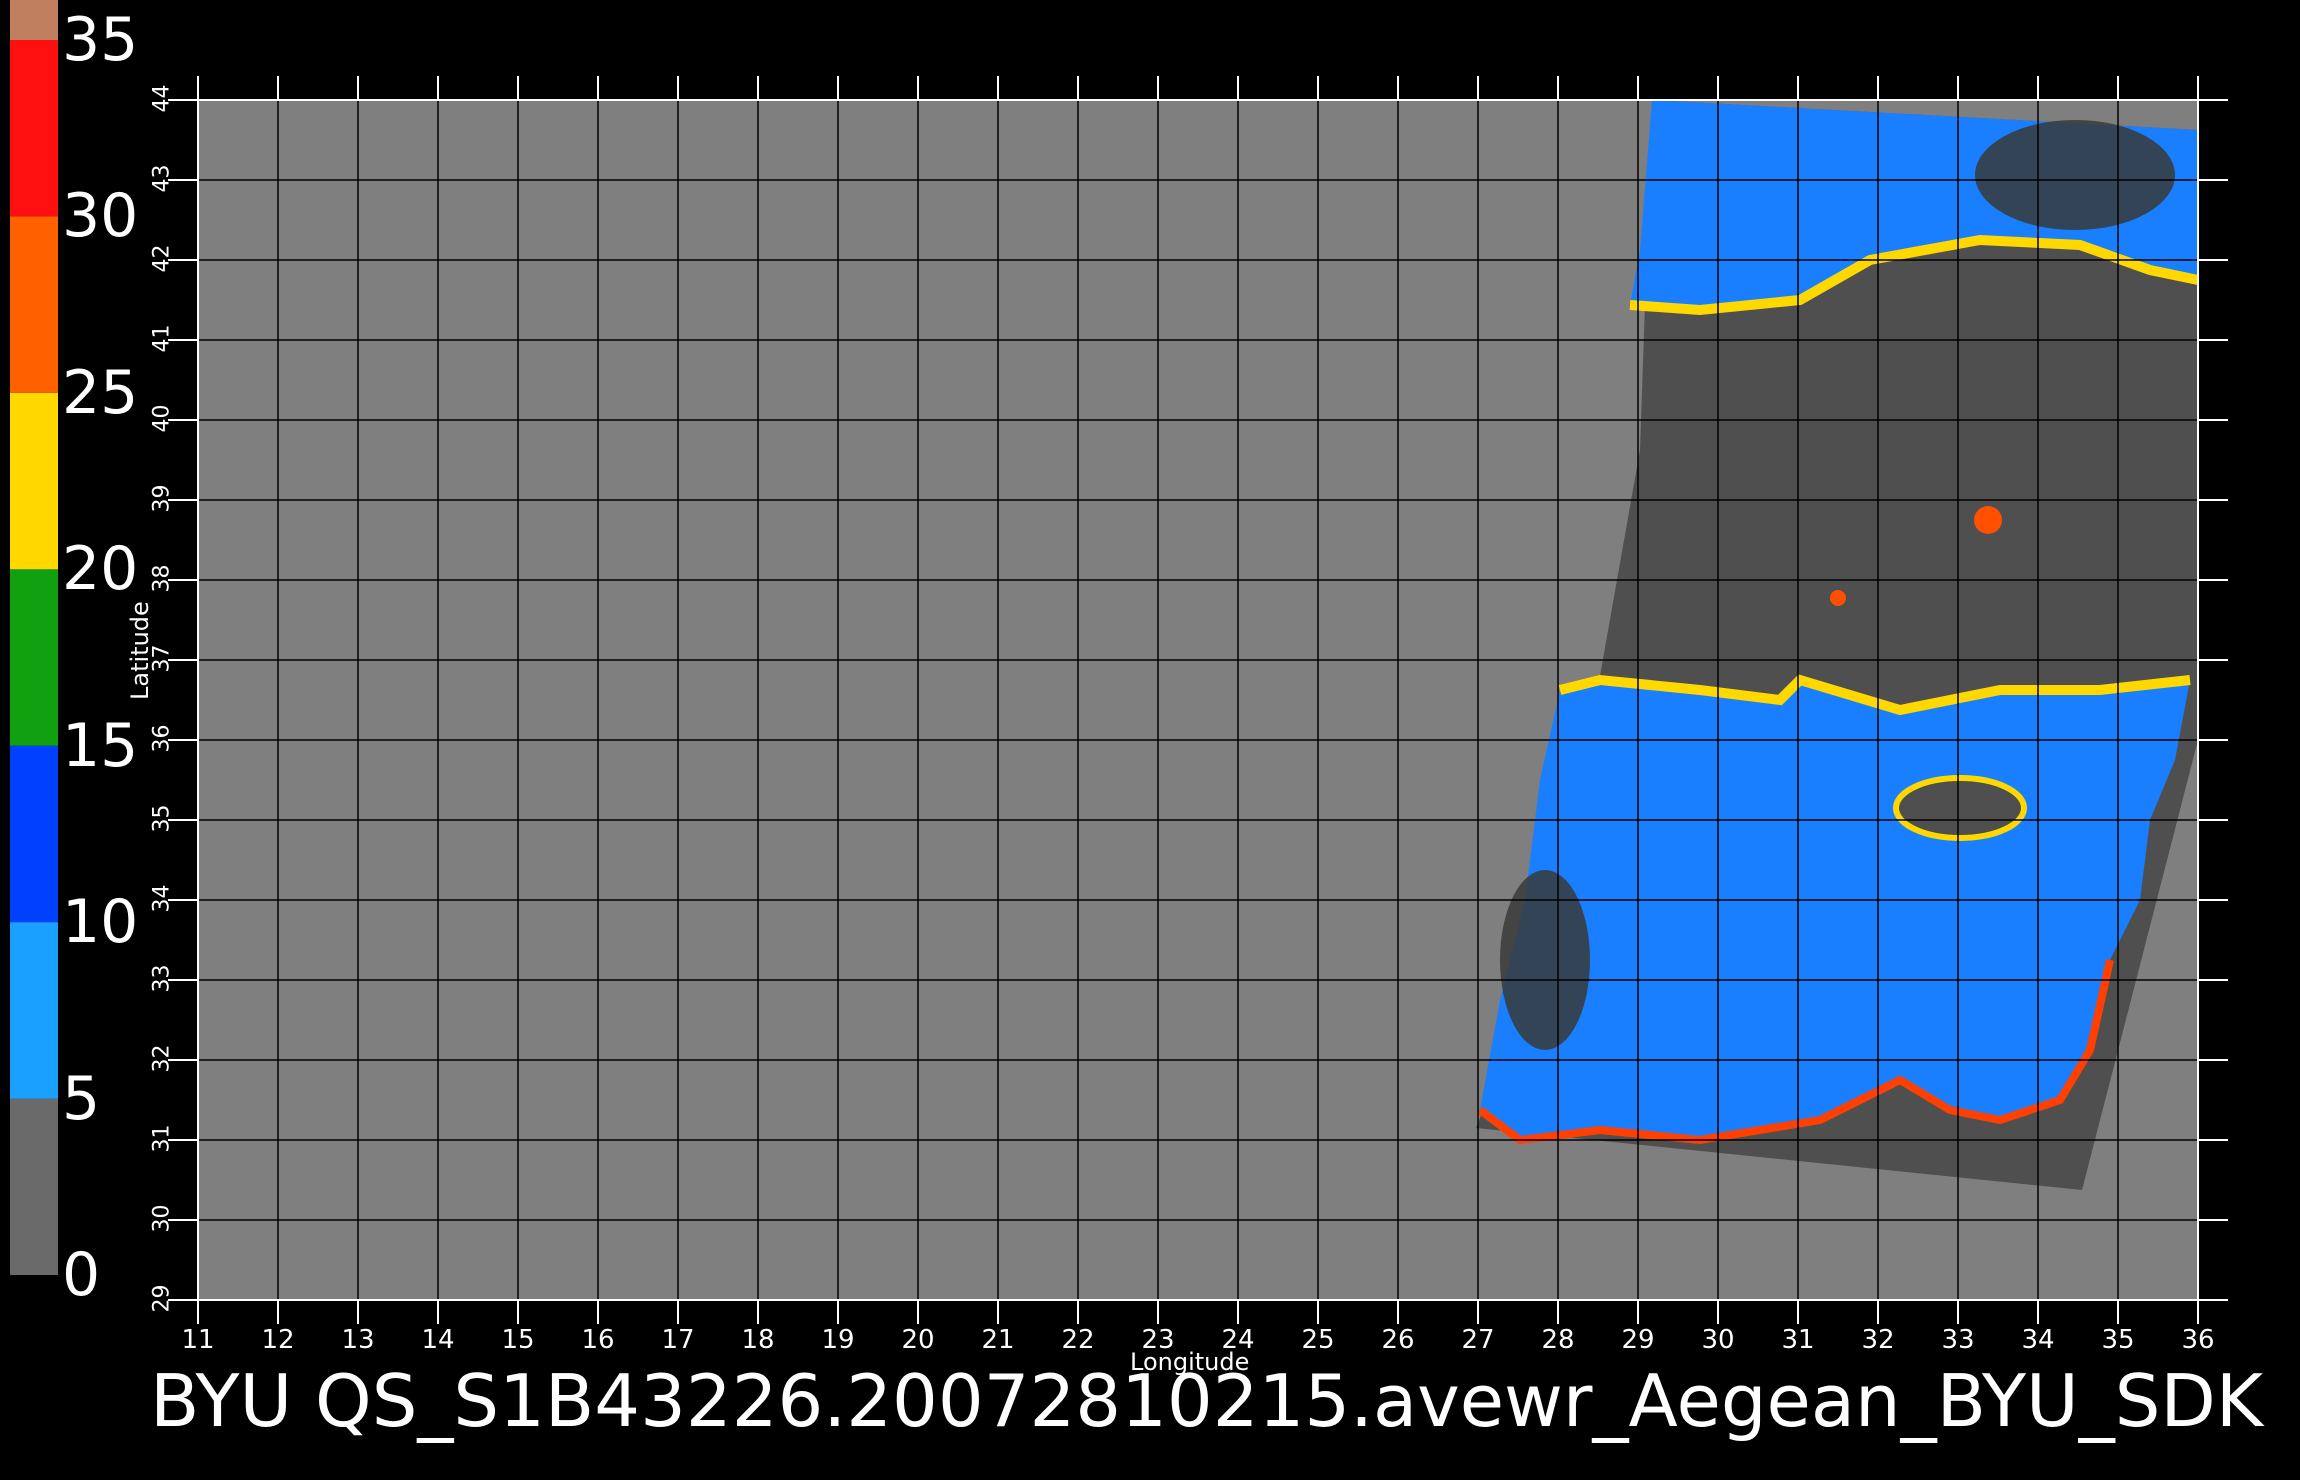 The height and width of the screenshot is (1480, 2300). I want to click on lon-tick-label: 35, so click(2118, 1340).